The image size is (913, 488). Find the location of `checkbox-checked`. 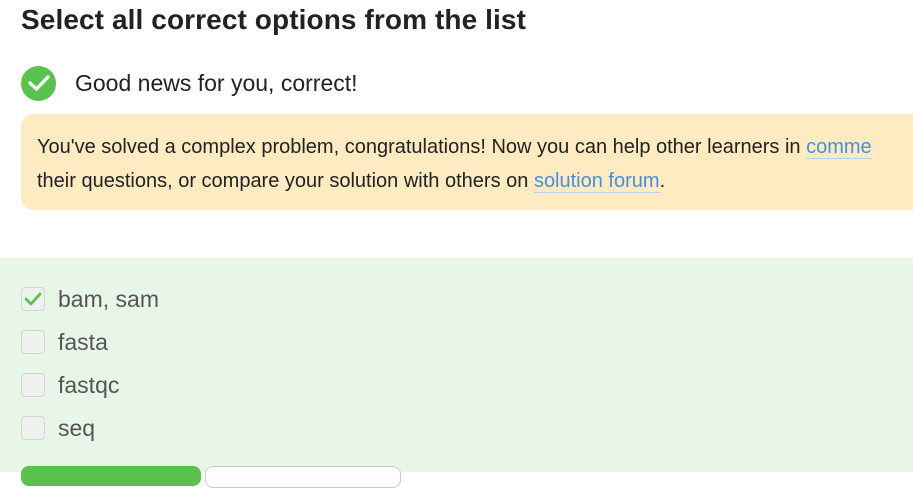

checkbox-checked is located at coordinates (33, 299).